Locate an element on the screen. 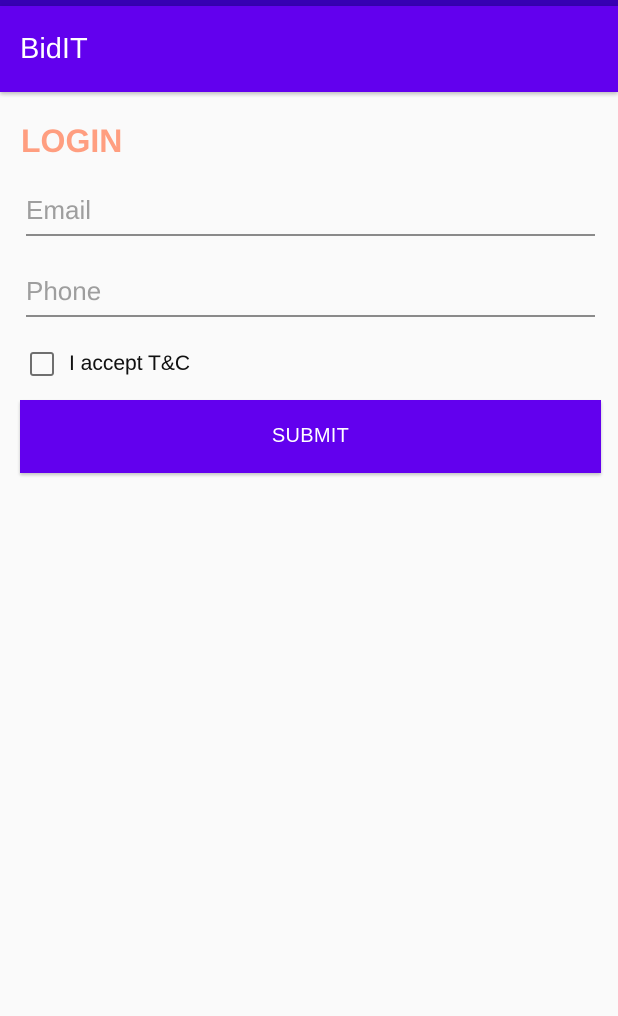 The width and height of the screenshot is (618, 1016). email-field is located at coordinates (310, 210).